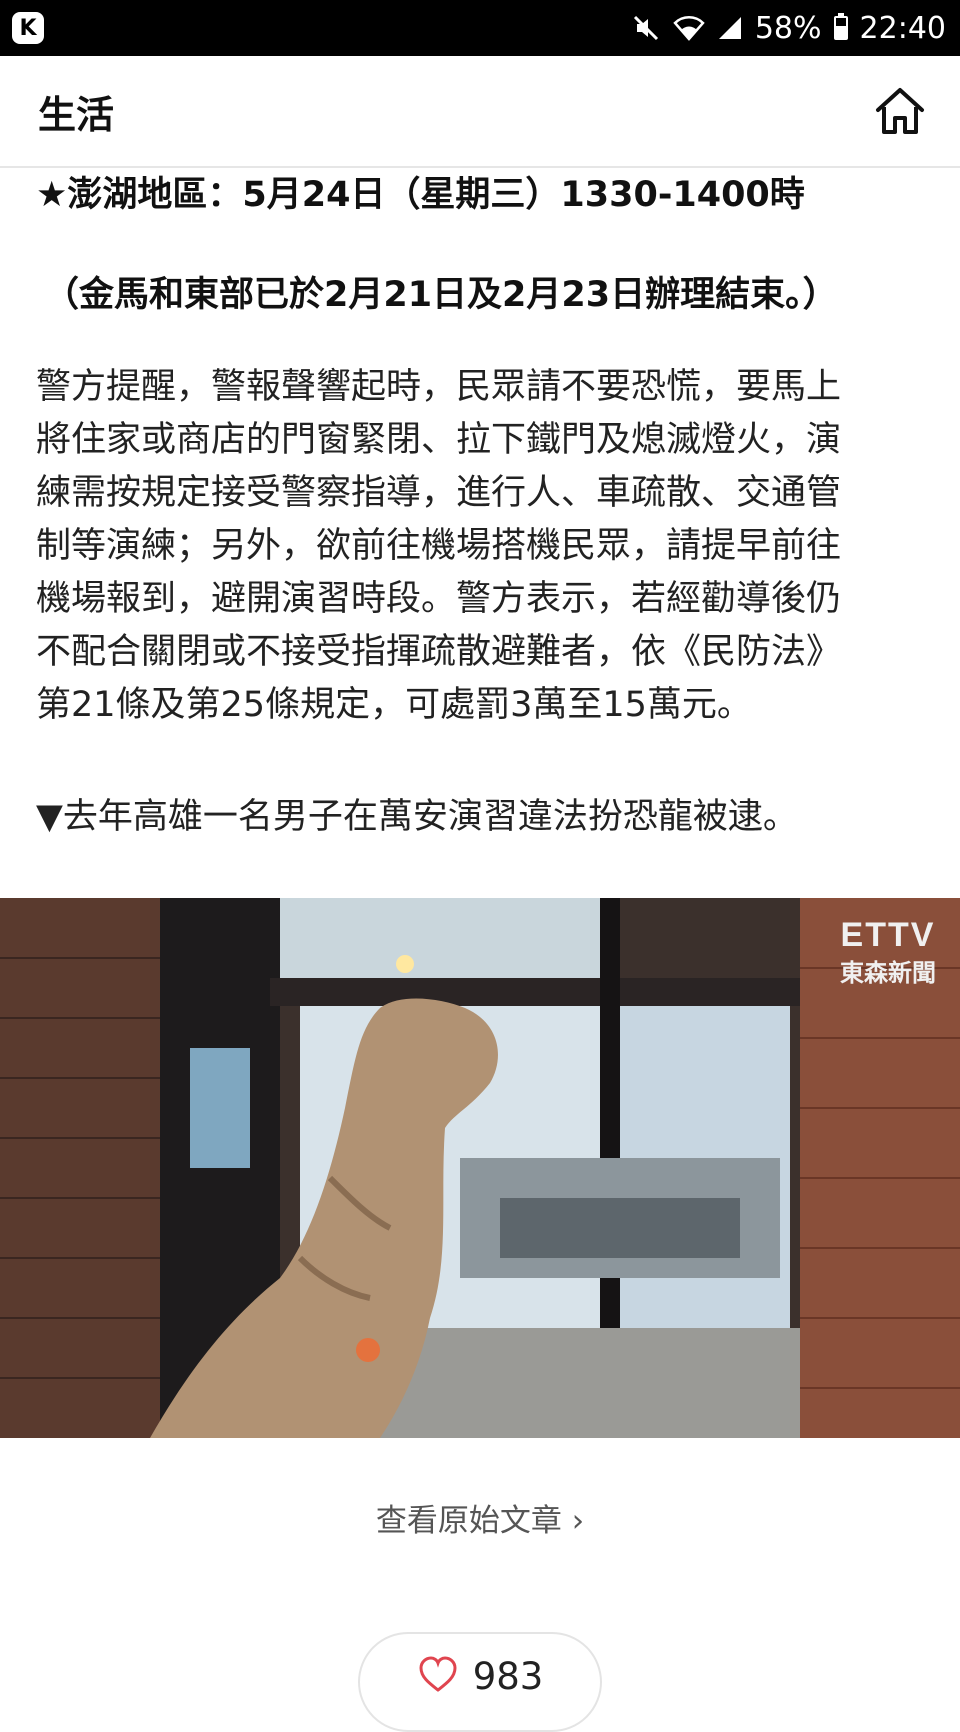 This screenshot has height=1732, width=960. Describe the element at coordinates (439, 387) in the screenshot. I see `paragraph-line: 警方提醒，警報聲響起時，民眾請不要恐慌，要馬上` at that location.